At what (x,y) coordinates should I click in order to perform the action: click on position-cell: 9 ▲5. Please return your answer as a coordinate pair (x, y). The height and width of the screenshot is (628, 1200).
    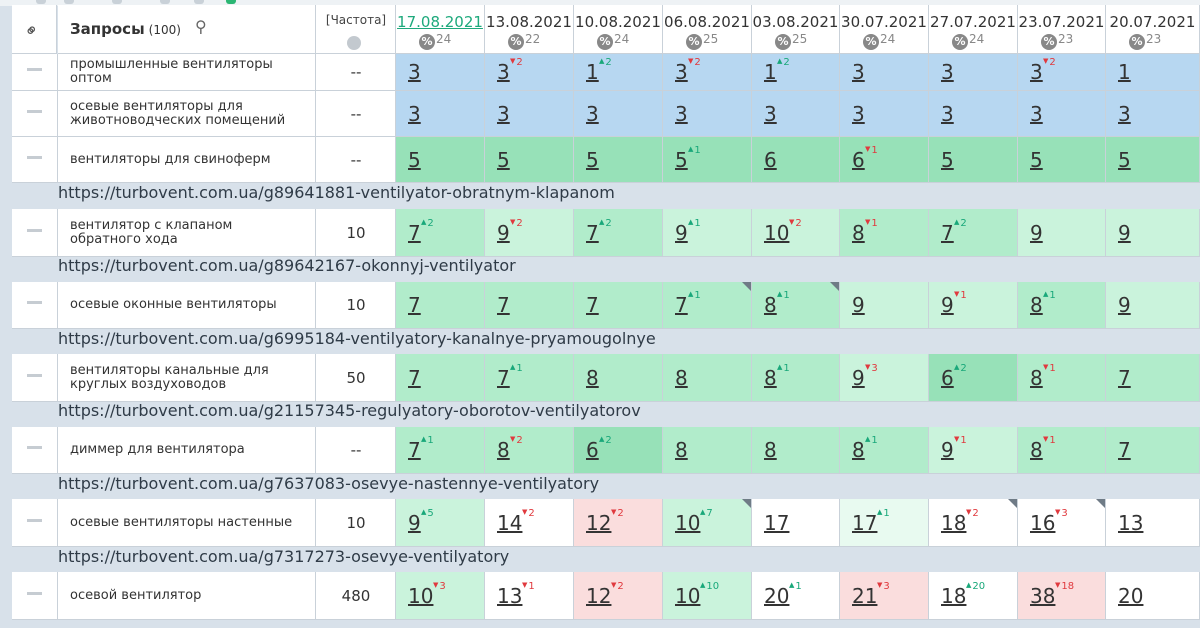
    Looking at the image, I should click on (440, 523).